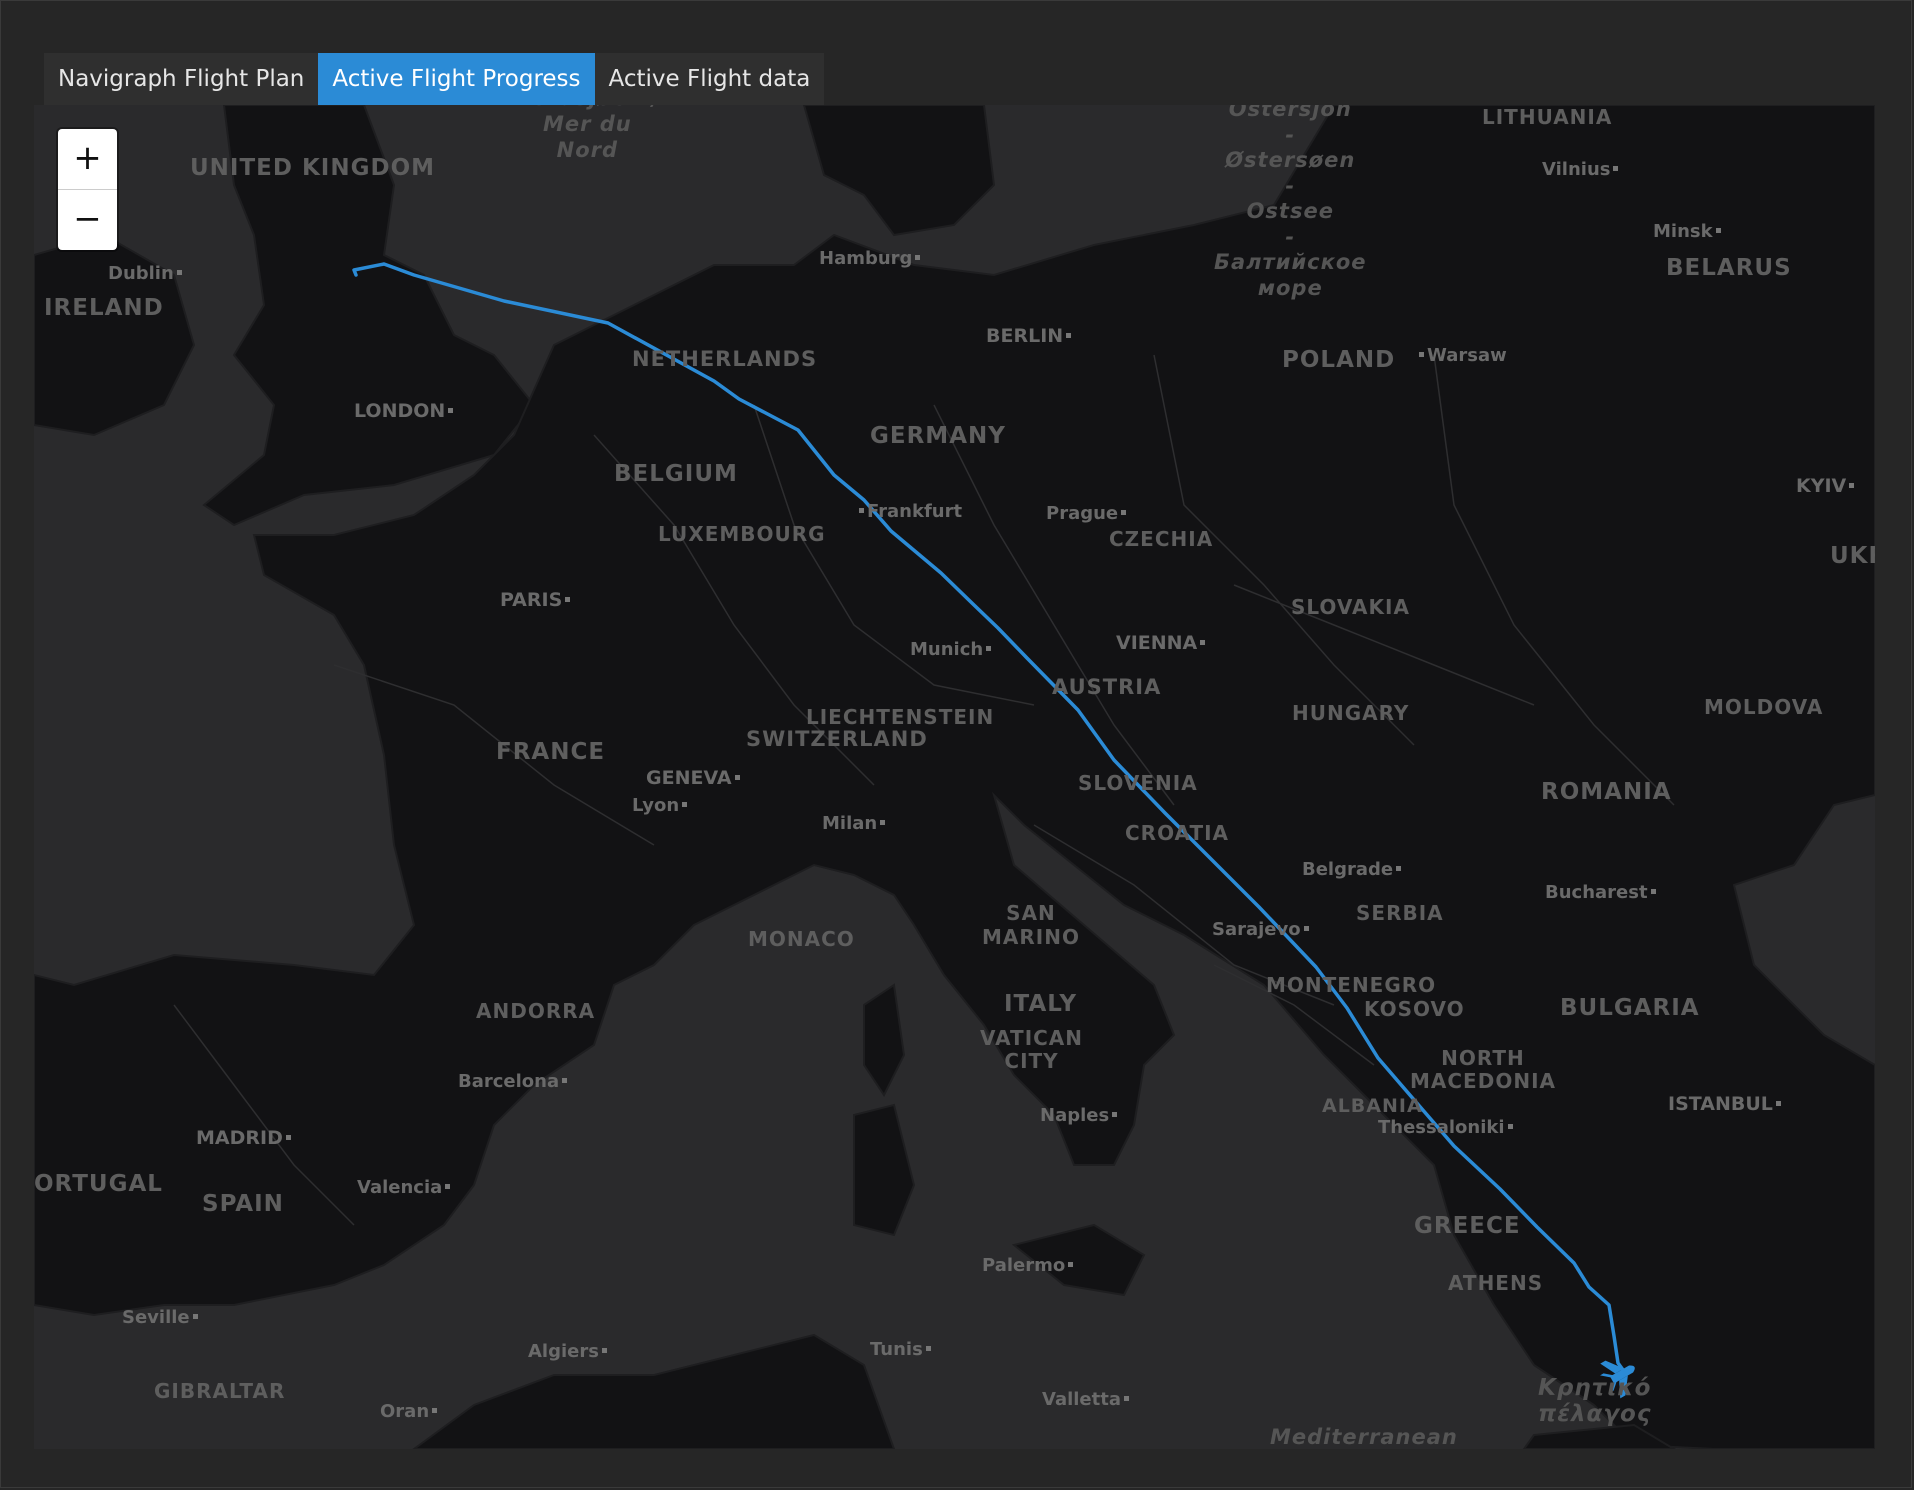 This screenshot has width=1914, height=1490. Describe the element at coordinates (1107, 687) in the screenshot. I see `label-austria: AUSTRIA` at that location.